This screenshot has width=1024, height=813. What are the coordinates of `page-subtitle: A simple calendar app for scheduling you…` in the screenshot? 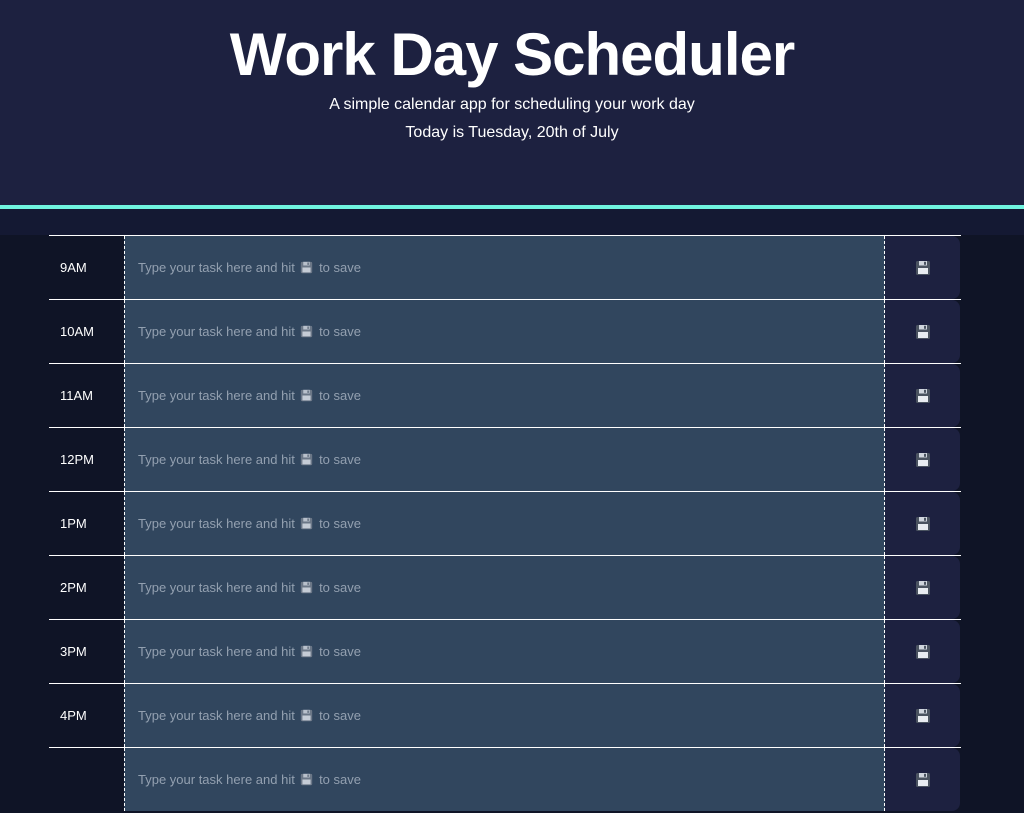 It's located at (512, 104).